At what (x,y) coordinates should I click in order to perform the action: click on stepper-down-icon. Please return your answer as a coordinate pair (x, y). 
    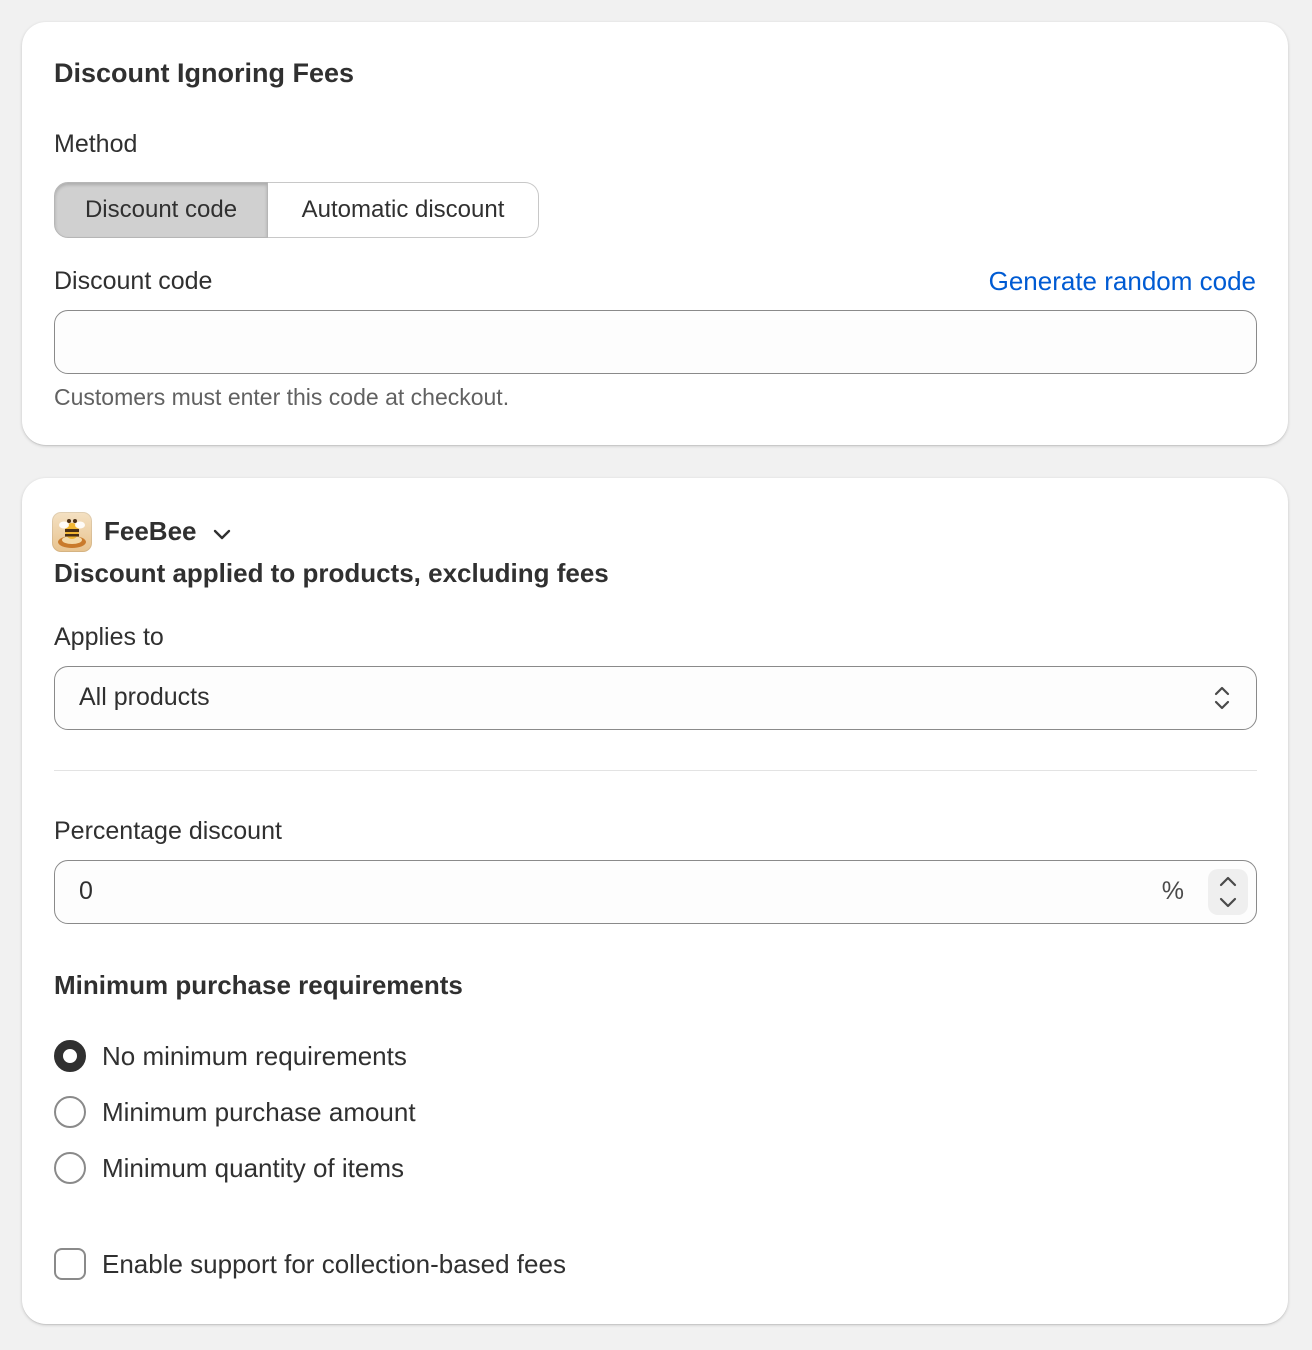
    Looking at the image, I should click on (1228, 903).